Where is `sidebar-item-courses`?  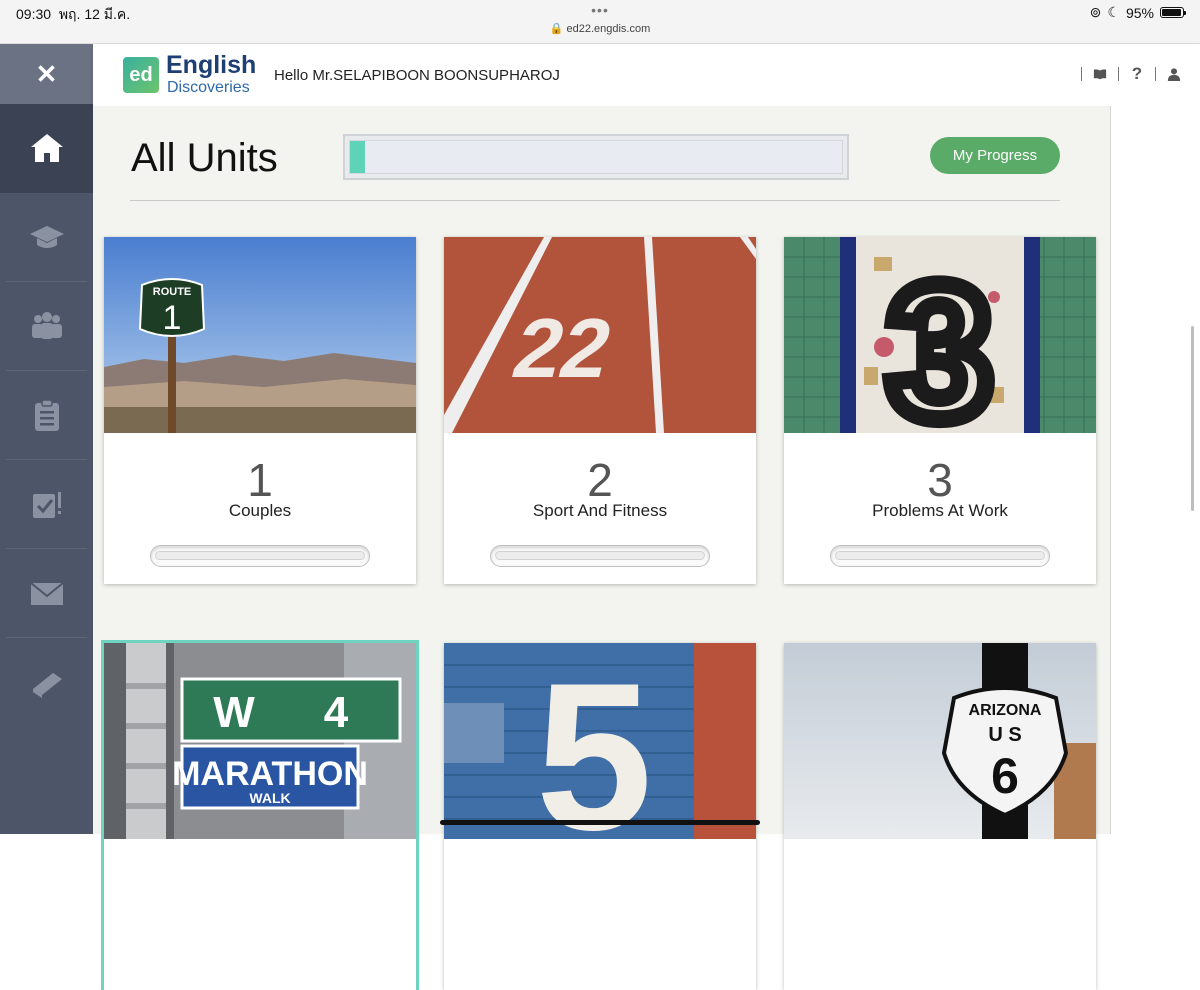
sidebar-item-courses is located at coordinates (46, 237).